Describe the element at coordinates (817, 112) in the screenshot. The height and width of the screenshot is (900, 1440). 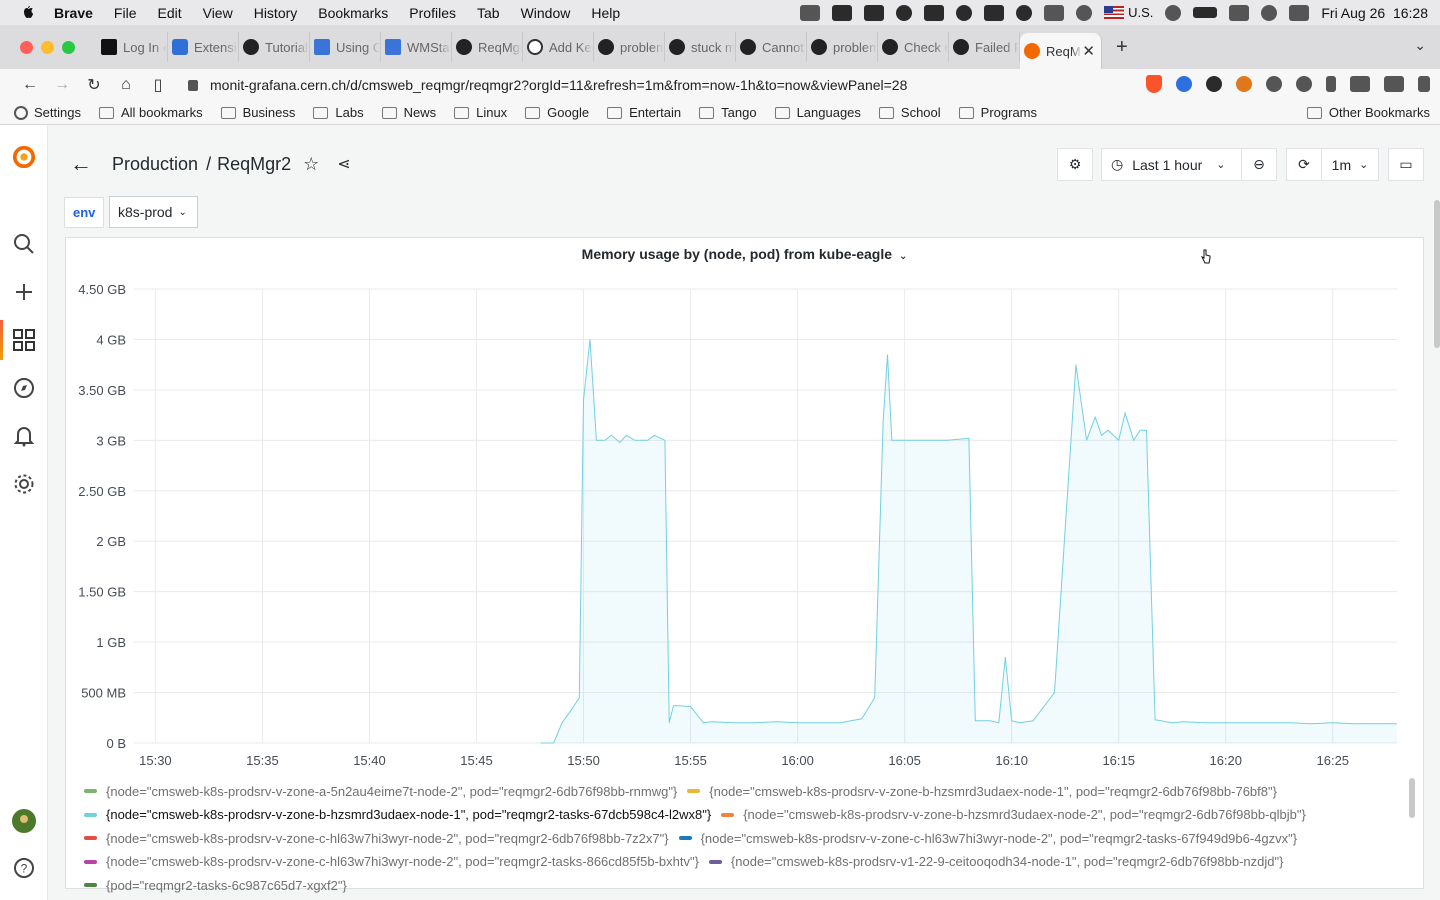
I see `bookmark-folder: Languages` at that location.